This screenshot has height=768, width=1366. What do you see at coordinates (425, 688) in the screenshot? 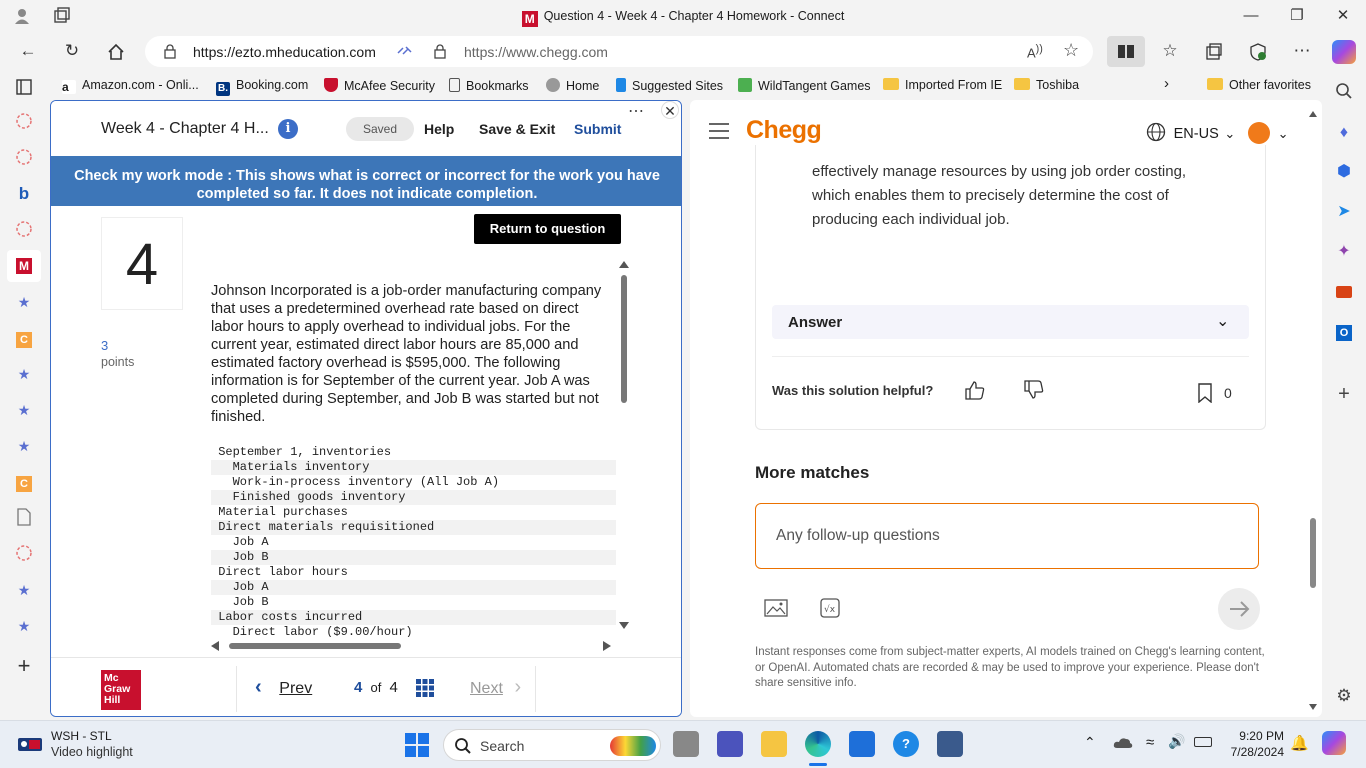
I see `question-grid-icon` at bounding box center [425, 688].